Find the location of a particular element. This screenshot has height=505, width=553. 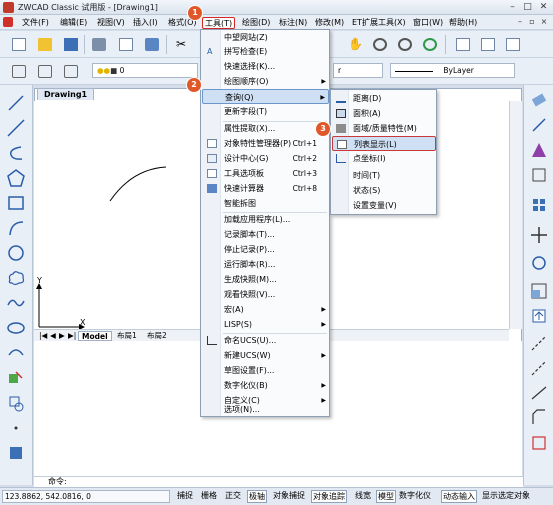

menu-tool-palettes: 工具选项板 Ctrl+3 is located at coordinates (265, 173).